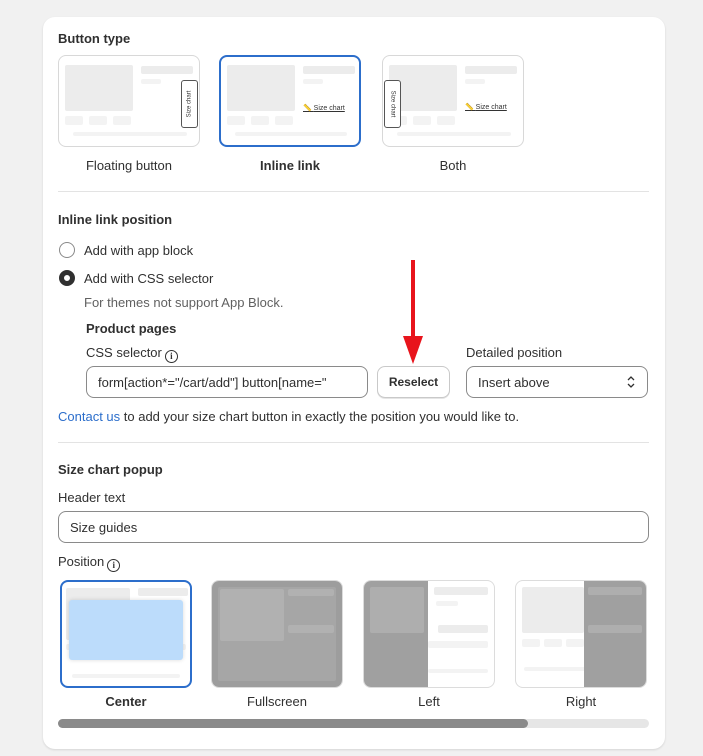 Image resolution: width=703 pixels, height=756 pixels. What do you see at coordinates (429, 701) in the screenshot?
I see `position-left-label: Left` at bounding box center [429, 701].